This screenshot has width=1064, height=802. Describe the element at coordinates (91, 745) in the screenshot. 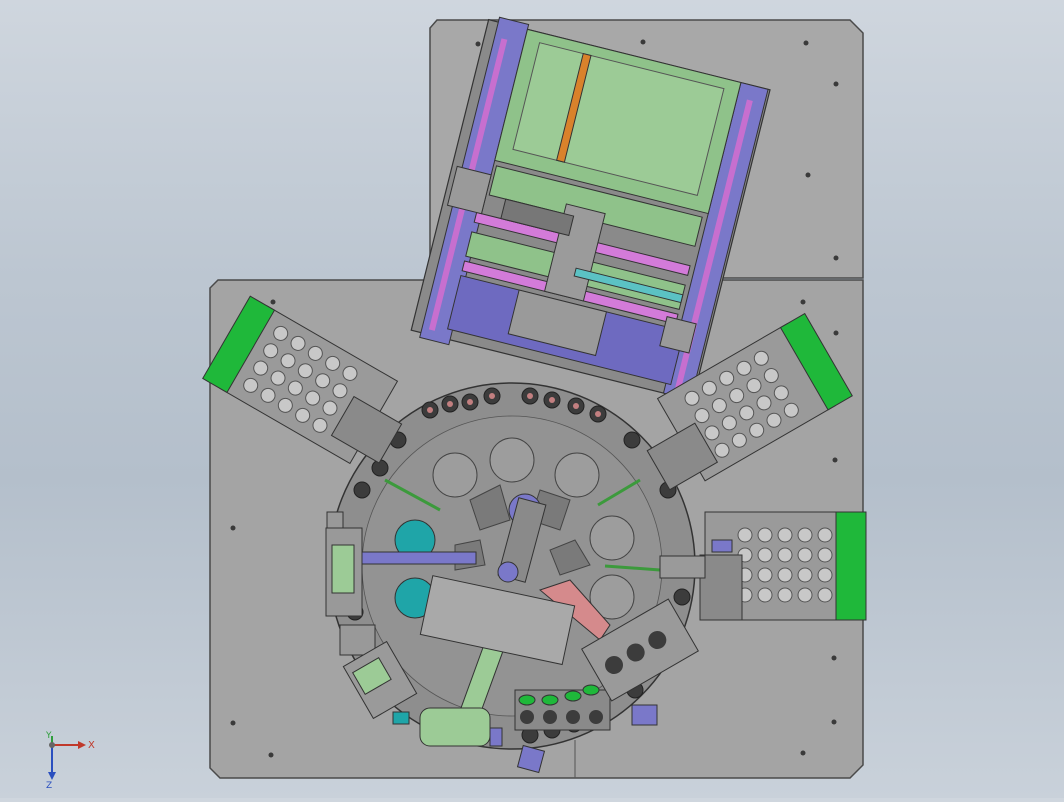

I see `x-axis-label: X` at that location.